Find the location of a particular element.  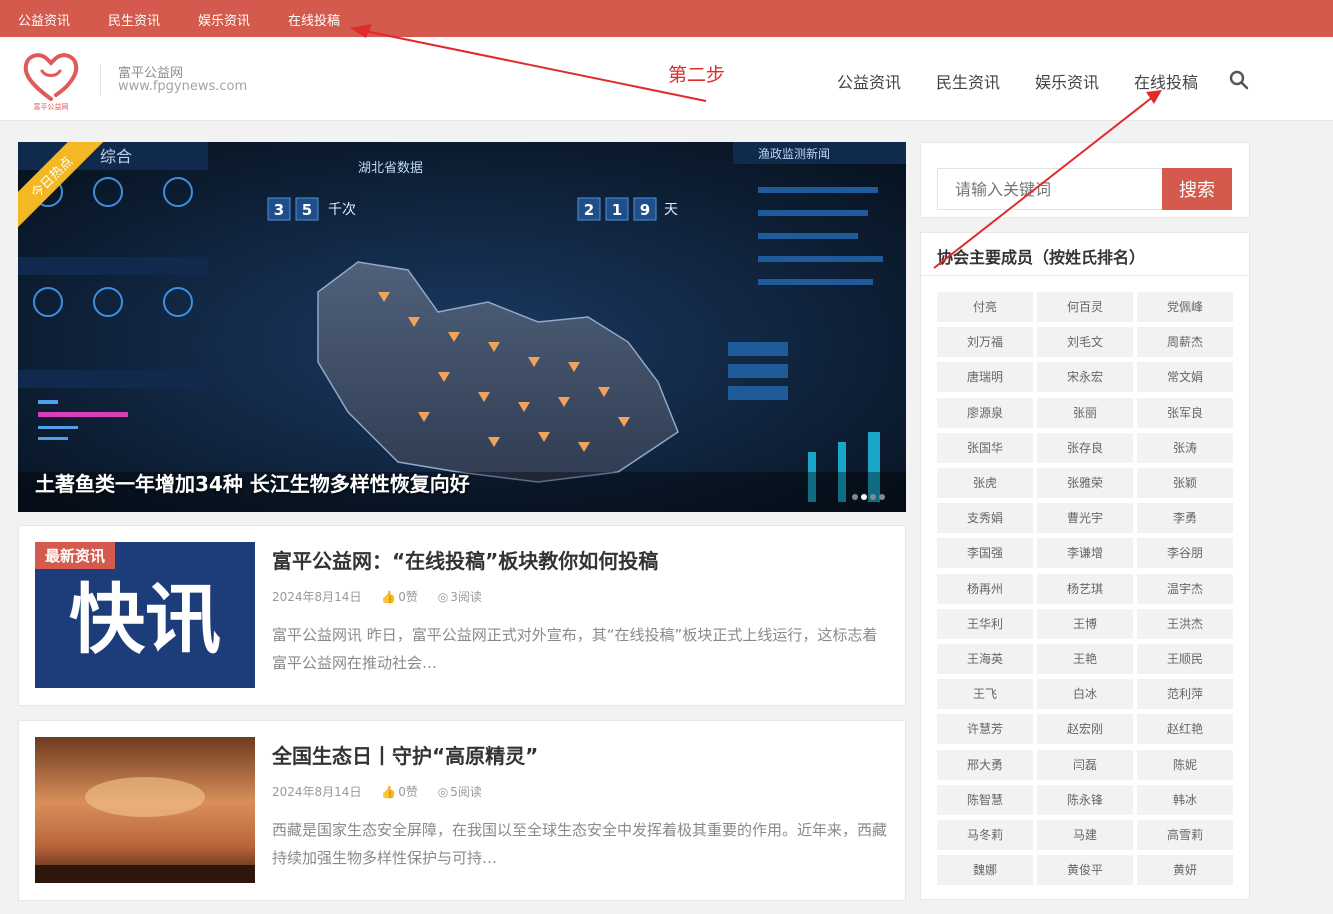

member-tag: 王飞 is located at coordinates (985, 694).